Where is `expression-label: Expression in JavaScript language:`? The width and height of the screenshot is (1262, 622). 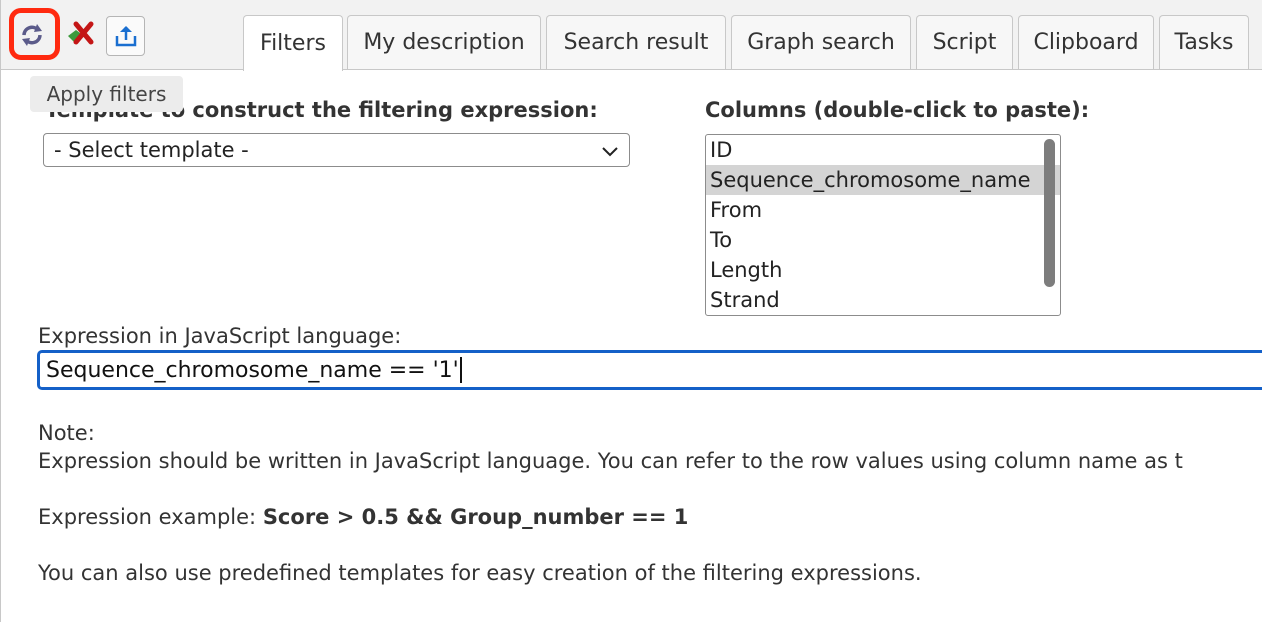
expression-label: Expression in JavaScript language: is located at coordinates (220, 336).